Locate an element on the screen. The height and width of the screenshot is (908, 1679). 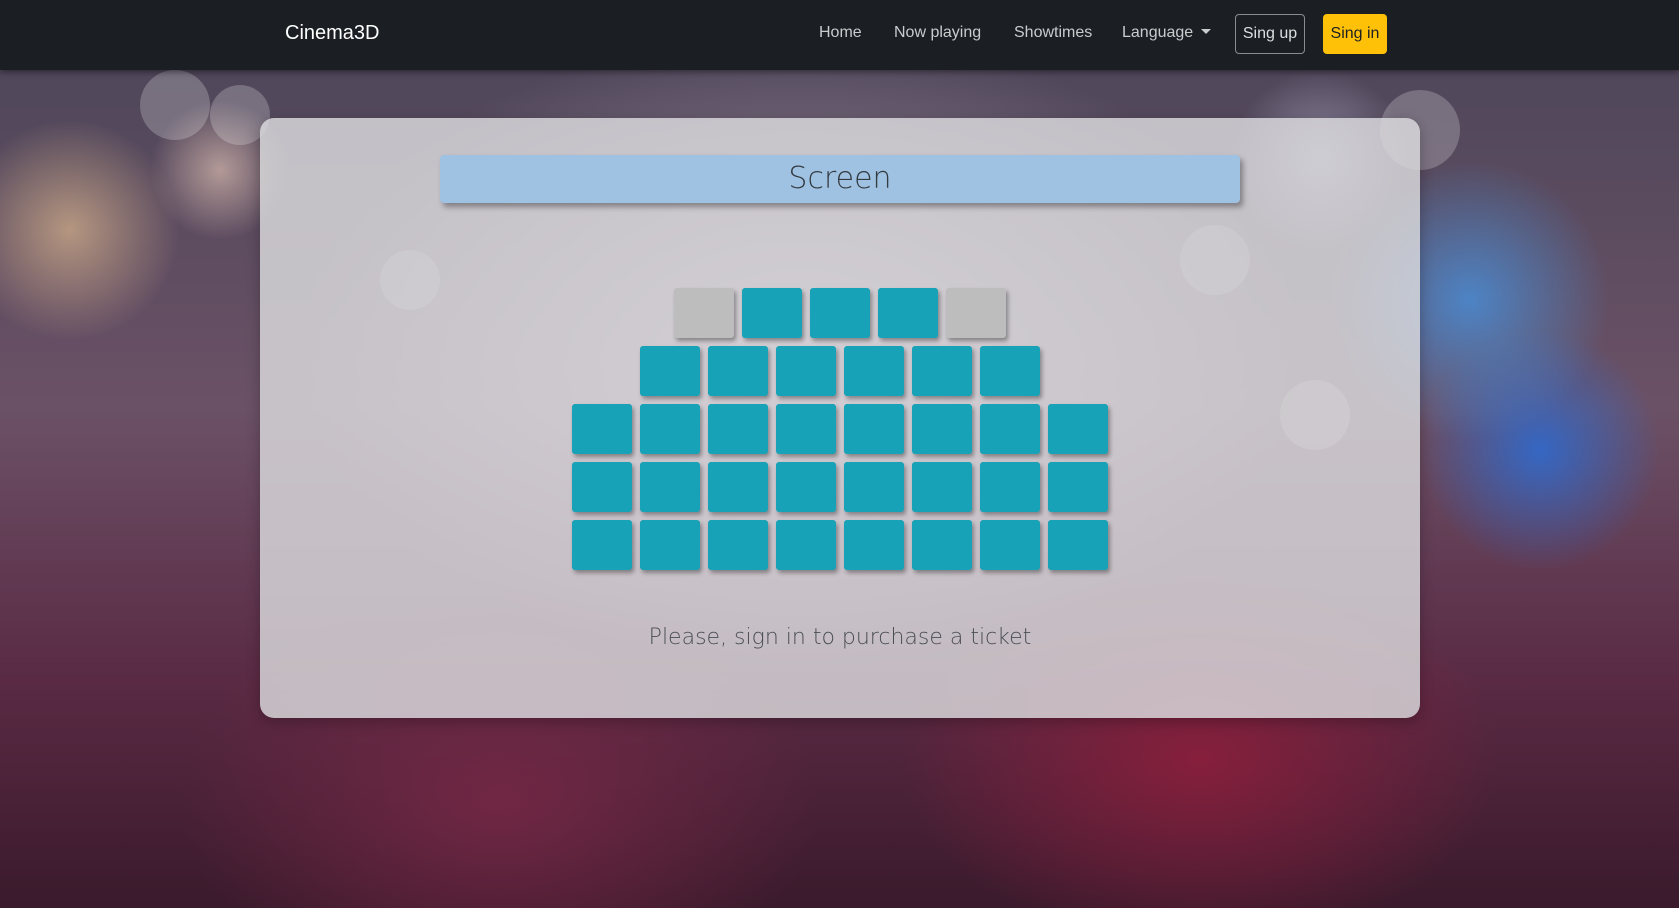
bokeh-light is located at coordinates (175, 105).